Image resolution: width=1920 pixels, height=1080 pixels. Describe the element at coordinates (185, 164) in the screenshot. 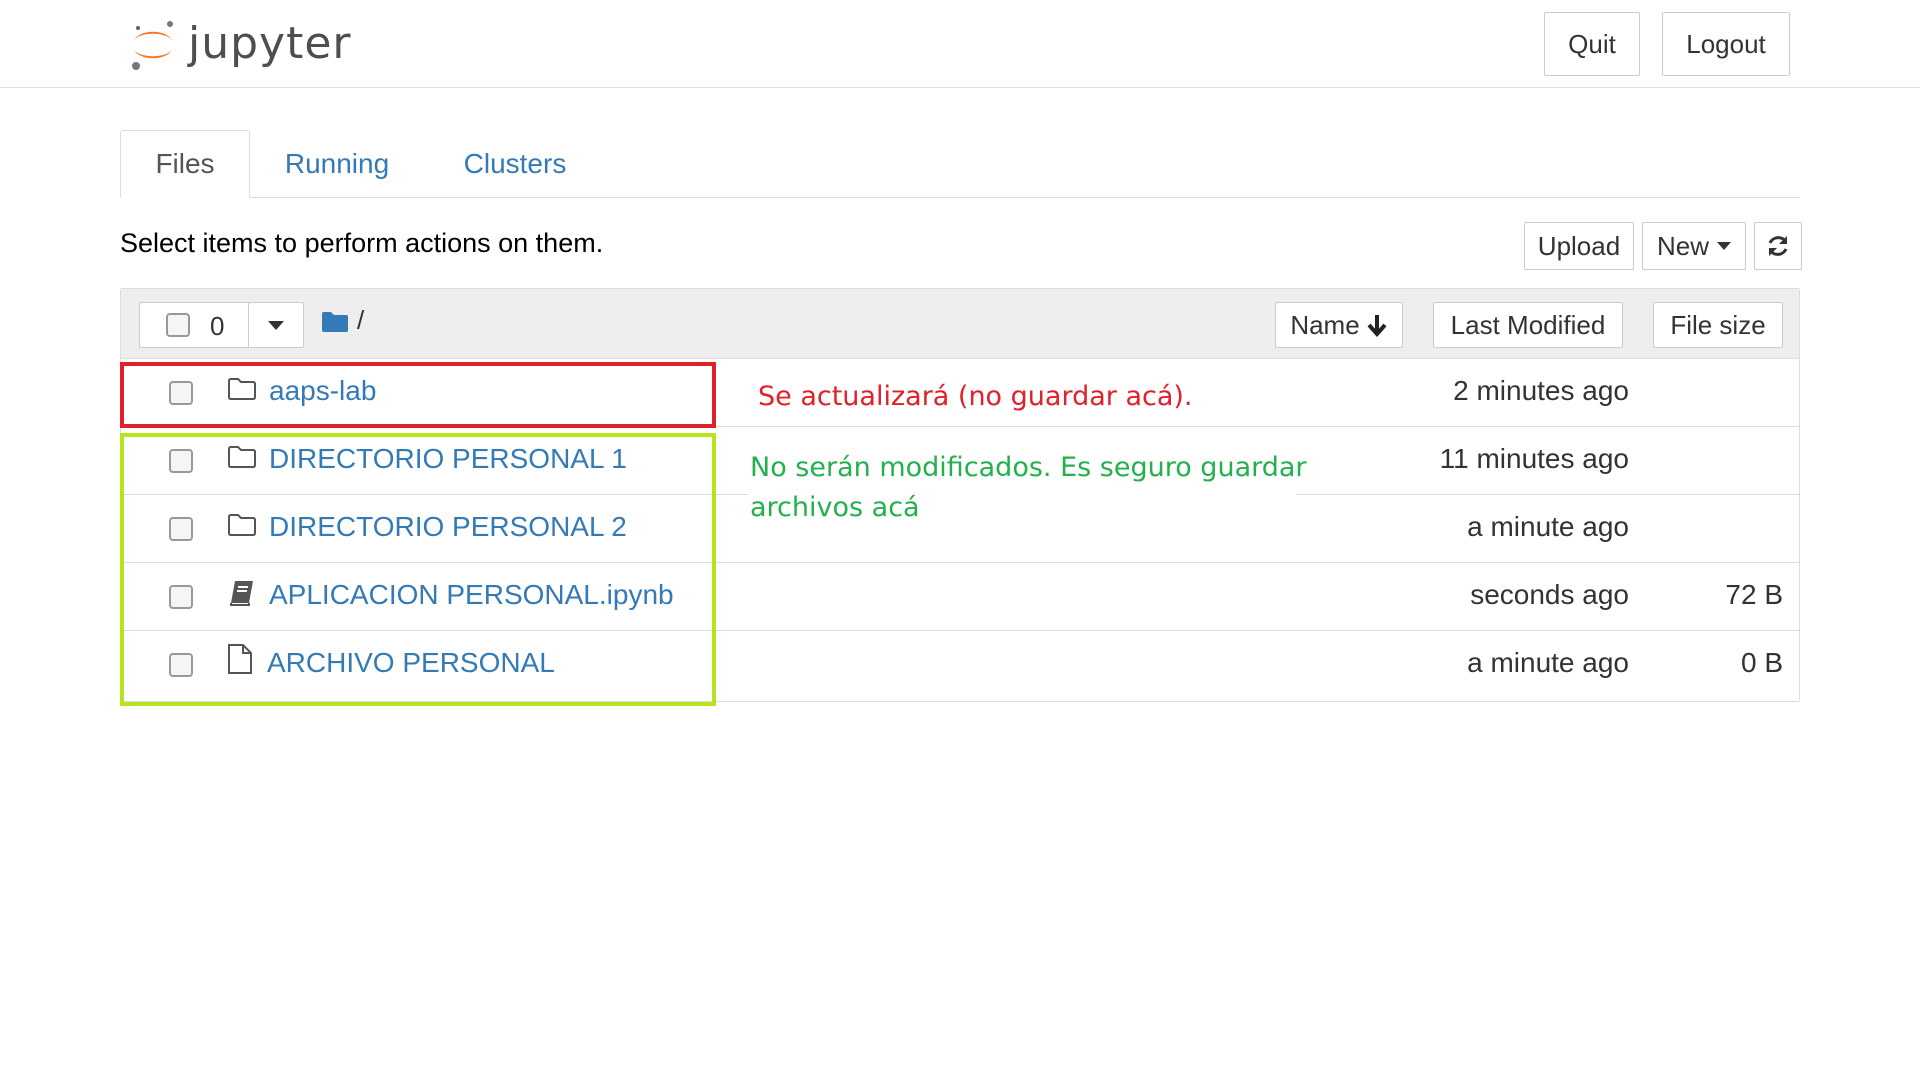

I see `tab-files: Files` at that location.